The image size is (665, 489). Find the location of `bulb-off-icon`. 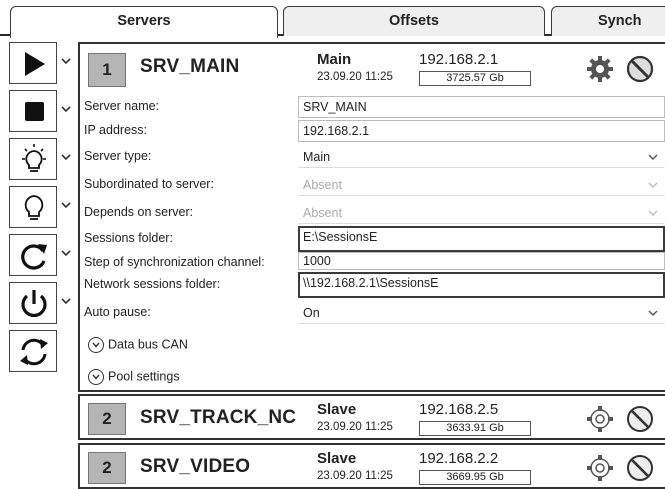

bulb-off-icon is located at coordinates (34, 207).